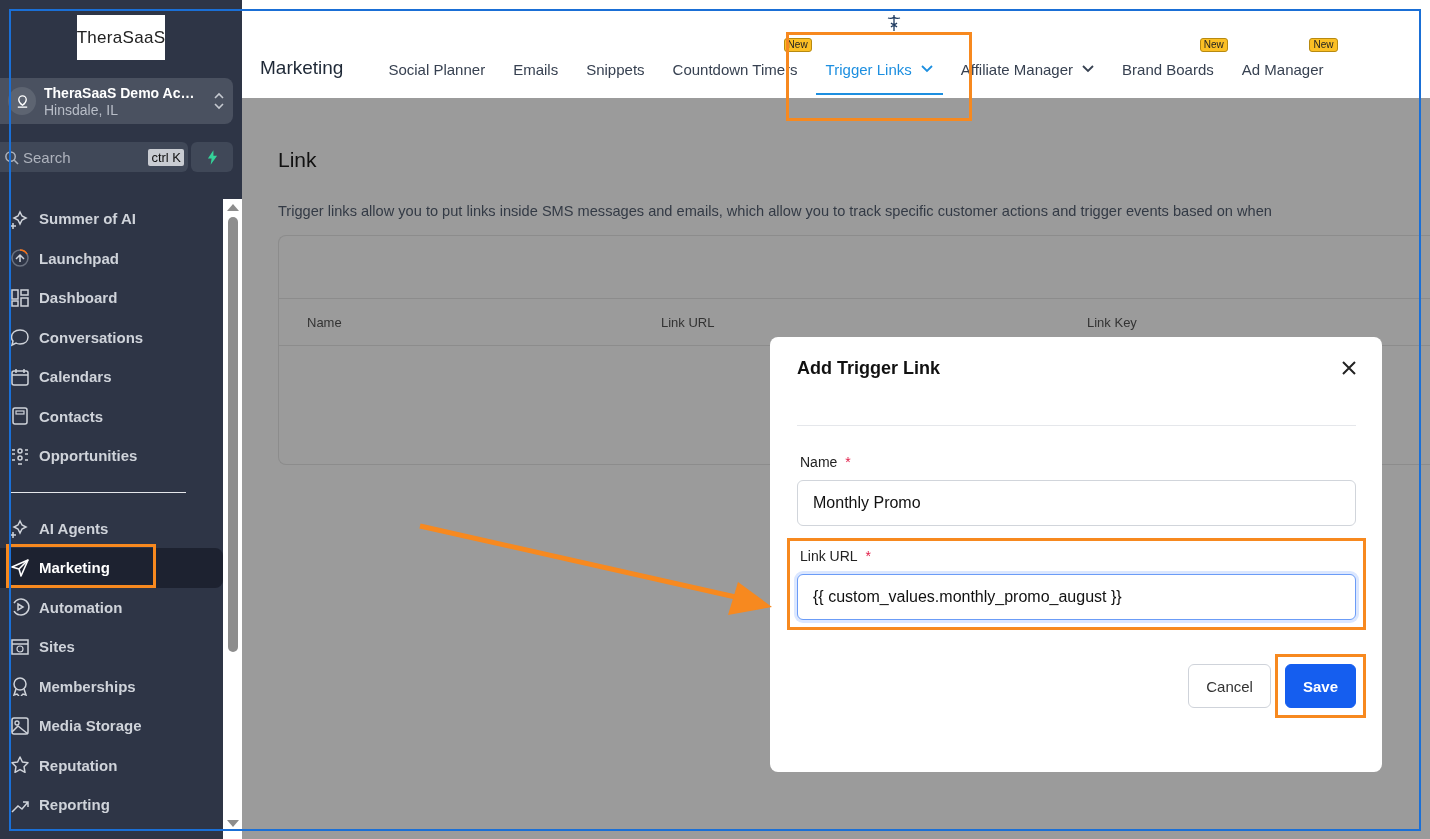 The width and height of the screenshot is (1430, 839). What do you see at coordinates (615, 70) in the screenshot?
I see `nav-tab: Snippets` at bounding box center [615, 70].